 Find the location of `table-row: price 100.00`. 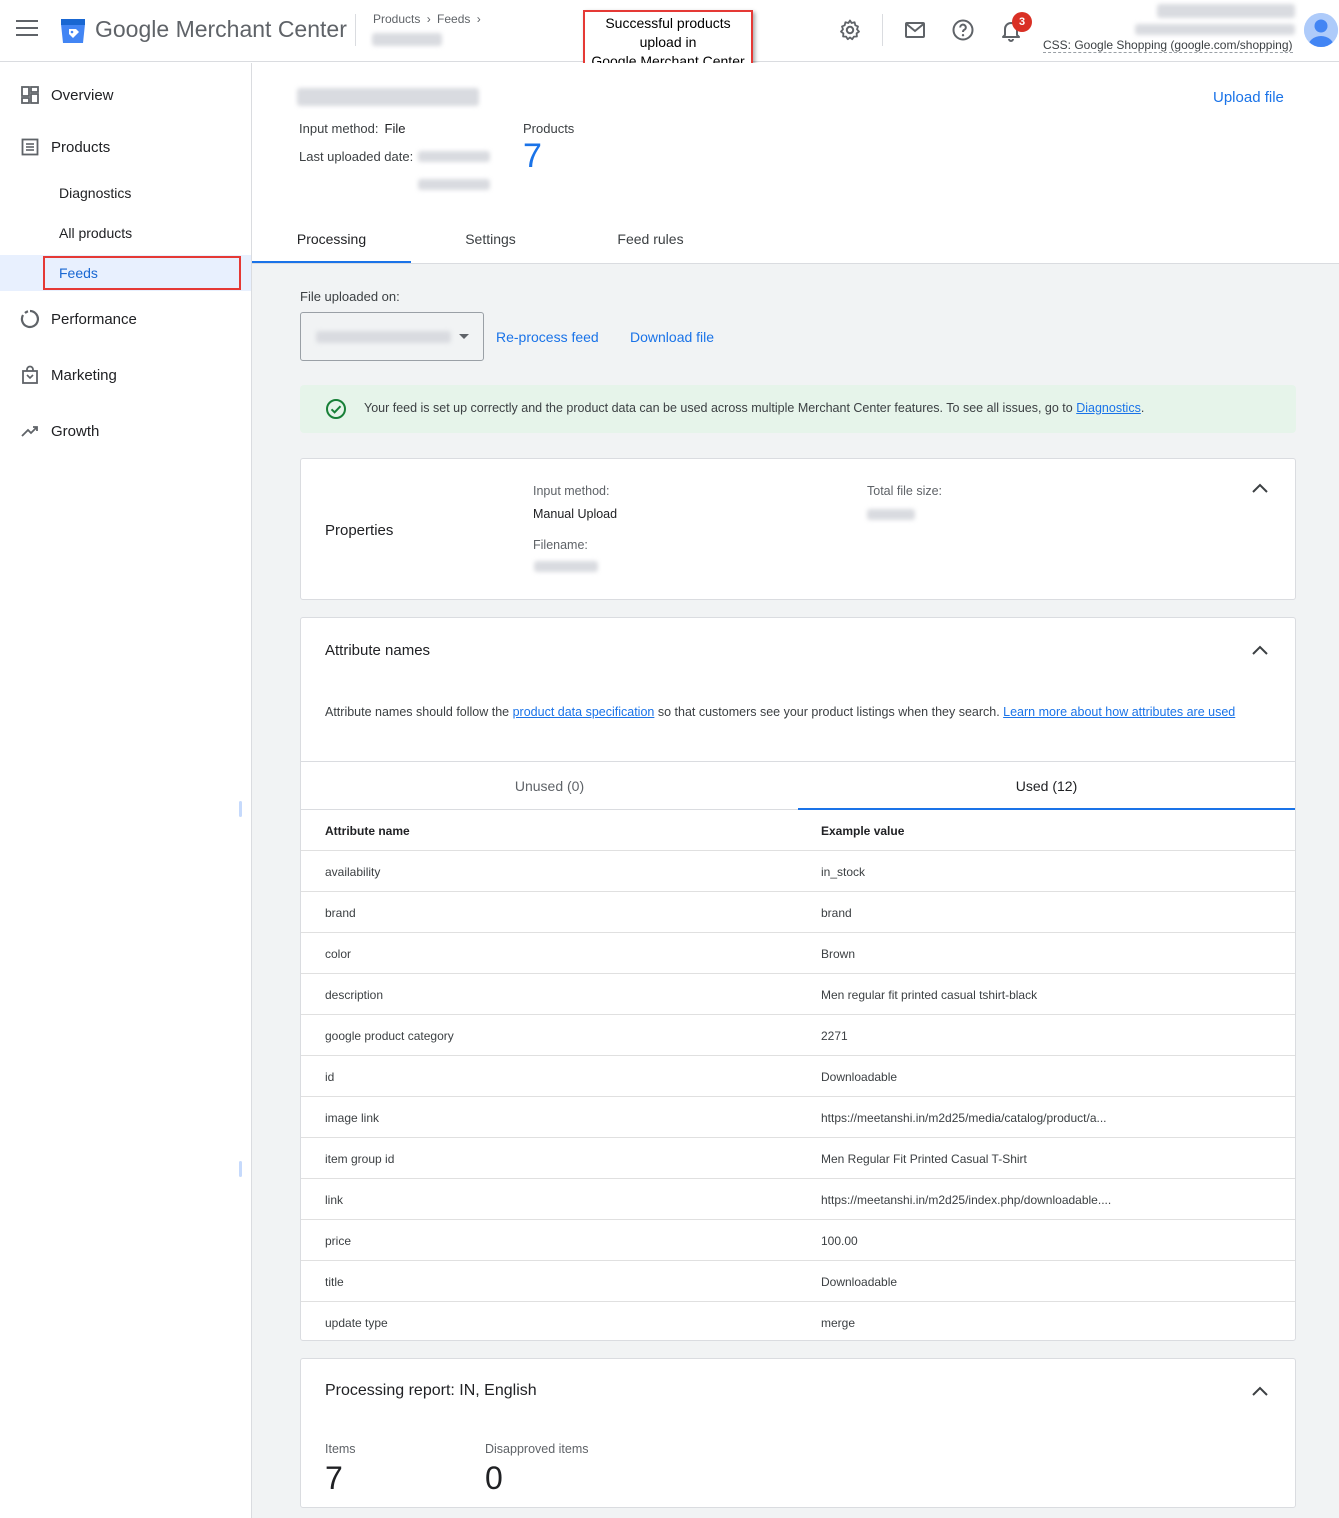

table-row: price 100.00 is located at coordinates (798, 1240).